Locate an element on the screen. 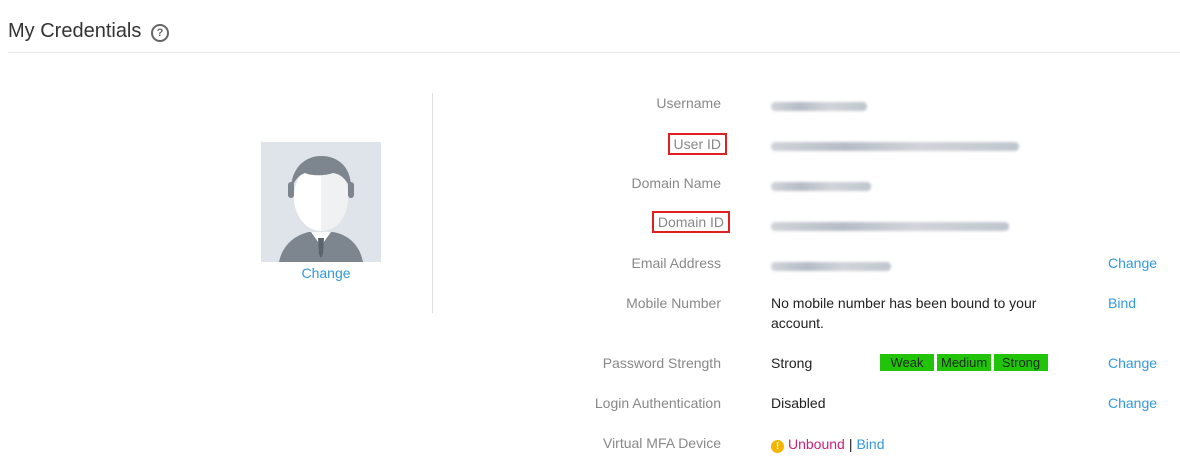  username-value is located at coordinates (819, 106).